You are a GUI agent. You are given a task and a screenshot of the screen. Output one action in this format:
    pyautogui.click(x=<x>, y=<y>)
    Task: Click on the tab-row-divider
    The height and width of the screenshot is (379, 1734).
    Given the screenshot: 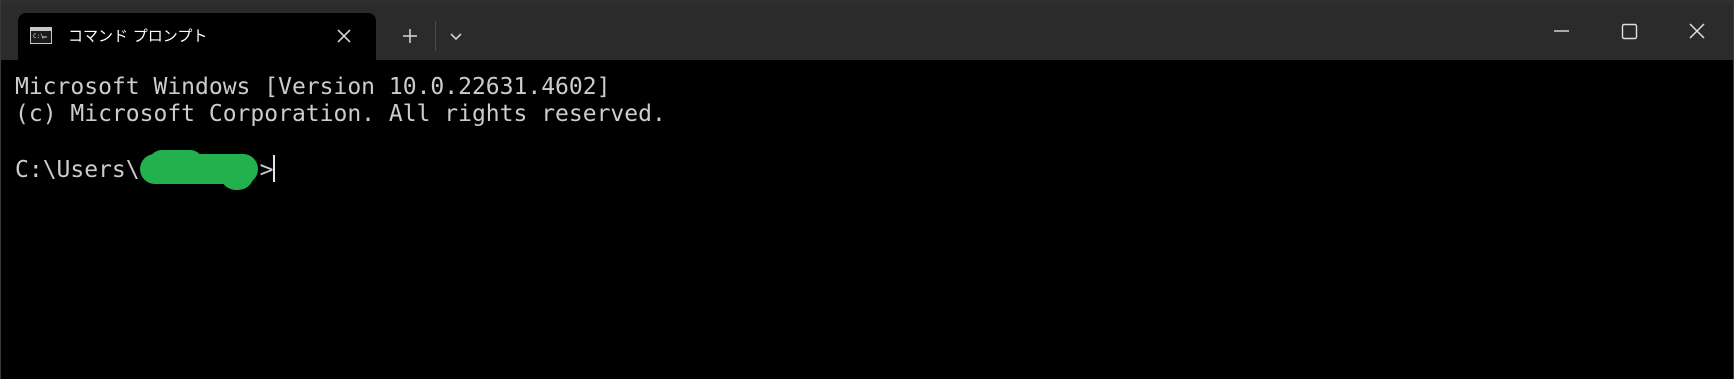 What is the action you would take?
    pyautogui.click(x=435, y=36)
    